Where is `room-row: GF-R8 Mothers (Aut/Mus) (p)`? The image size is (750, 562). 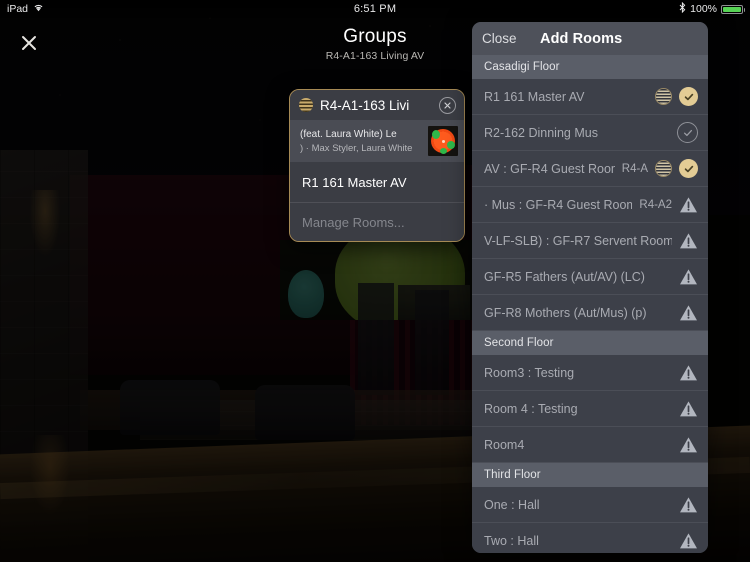
room-row: GF-R8 Mothers (Aut/Mus) (p) is located at coordinates (590, 313).